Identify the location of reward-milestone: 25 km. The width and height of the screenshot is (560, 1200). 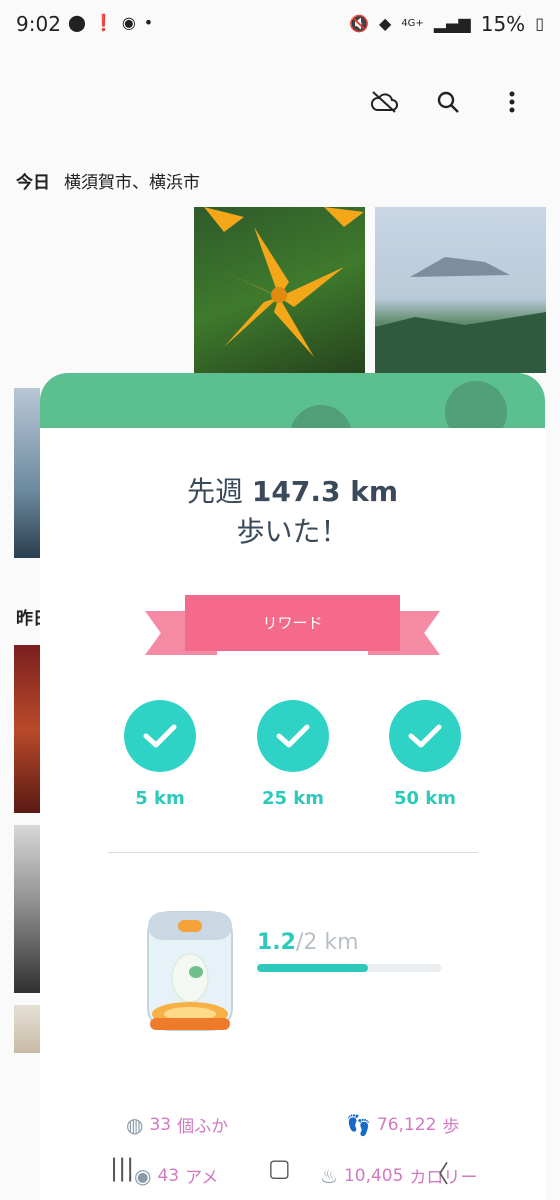
(293, 754).